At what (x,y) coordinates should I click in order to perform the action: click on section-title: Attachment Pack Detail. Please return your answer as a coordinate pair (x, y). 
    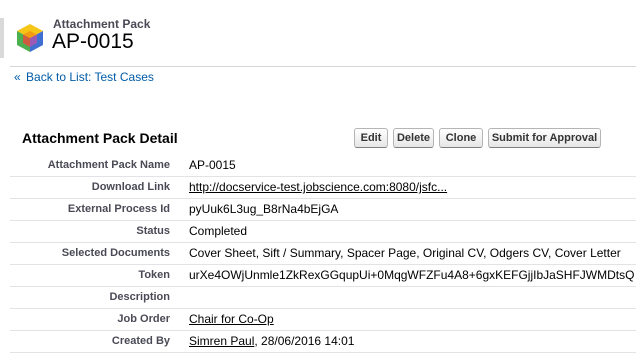
    Looking at the image, I should click on (100, 138).